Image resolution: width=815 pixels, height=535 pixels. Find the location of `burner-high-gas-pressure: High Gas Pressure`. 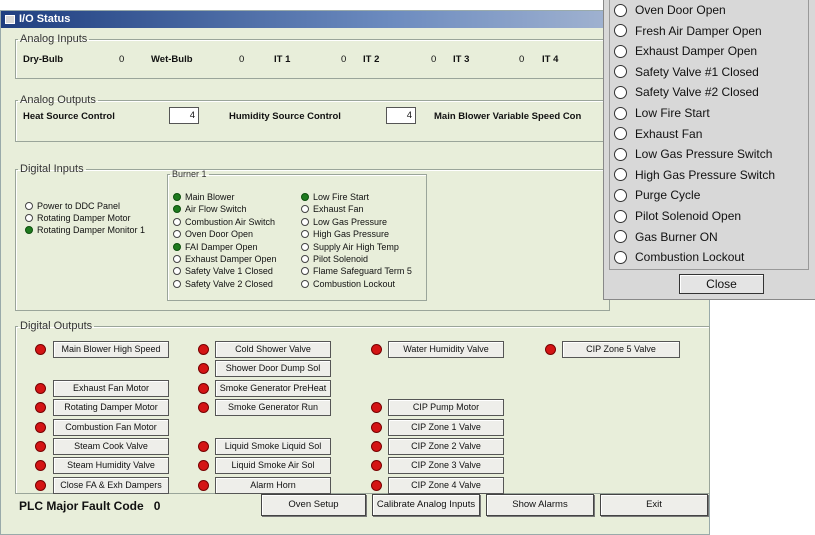

burner-high-gas-pressure: High Gas Pressure is located at coordinates (345, 234).